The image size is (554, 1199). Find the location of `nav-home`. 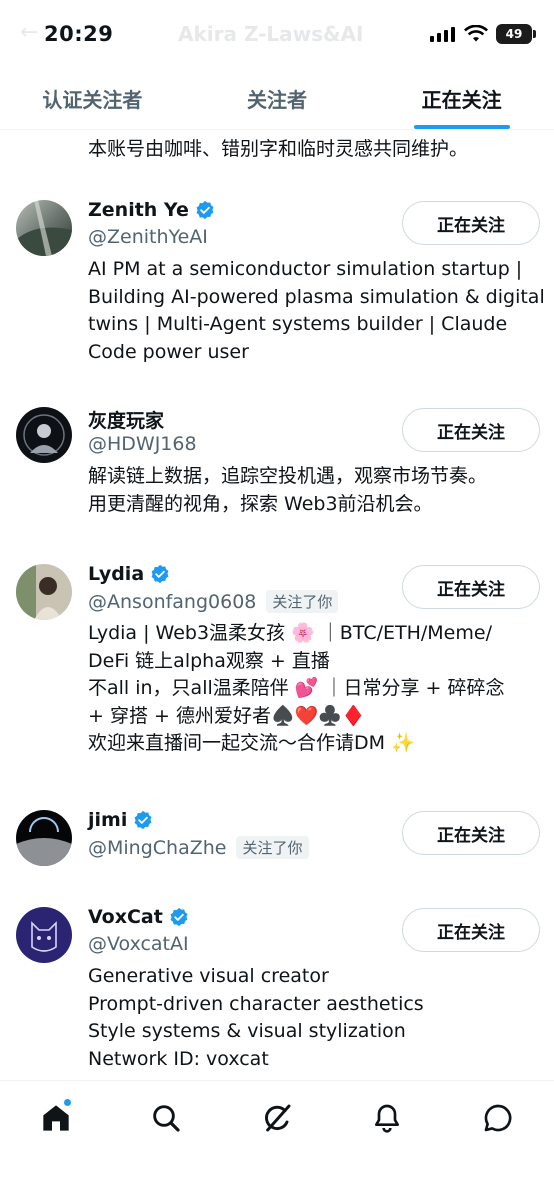

nav-home is located at coordinates (56, 1118).